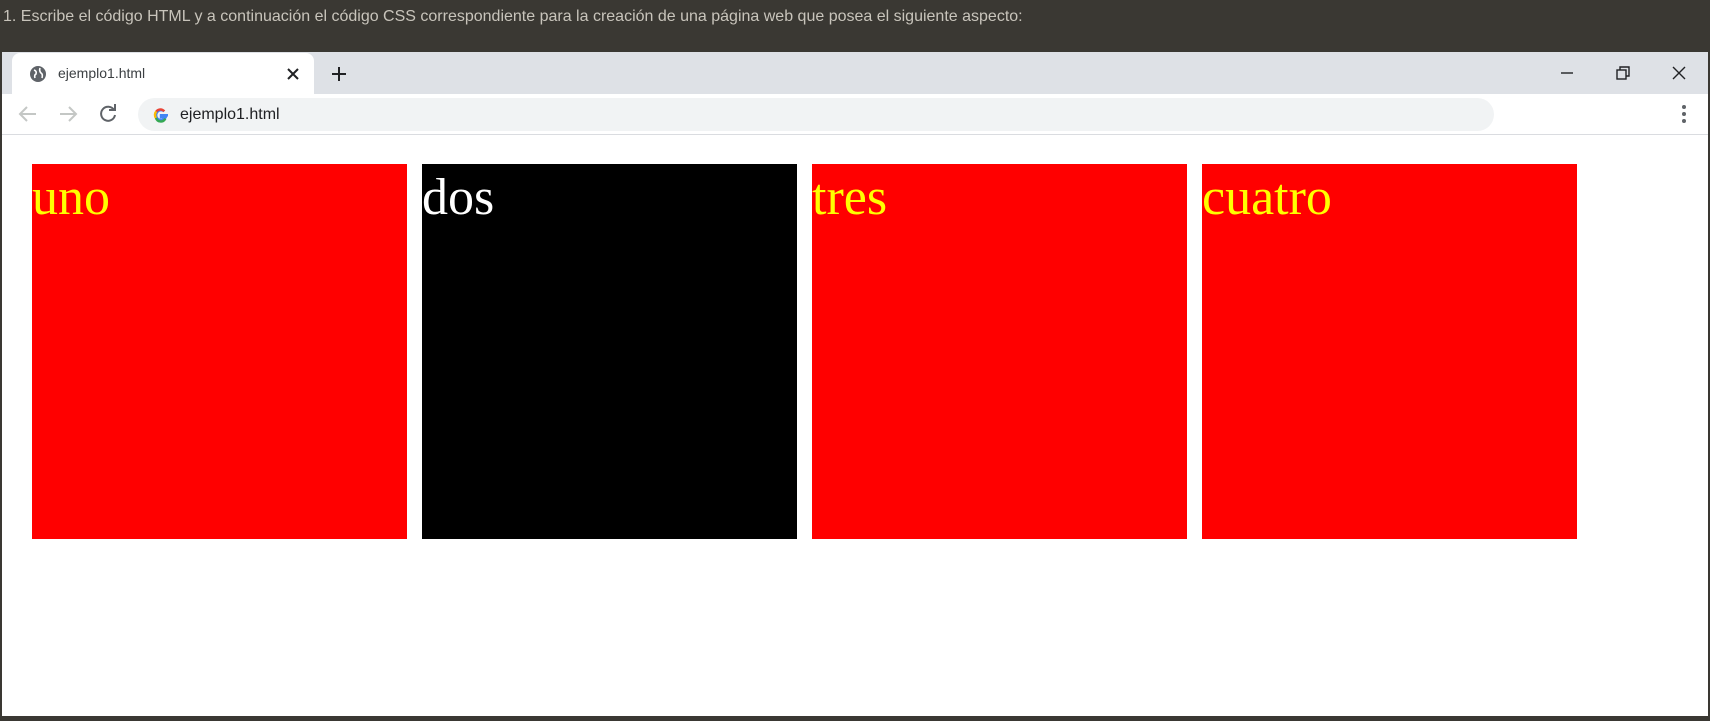  I want to click on tab-close-icon, so click(293, 74).